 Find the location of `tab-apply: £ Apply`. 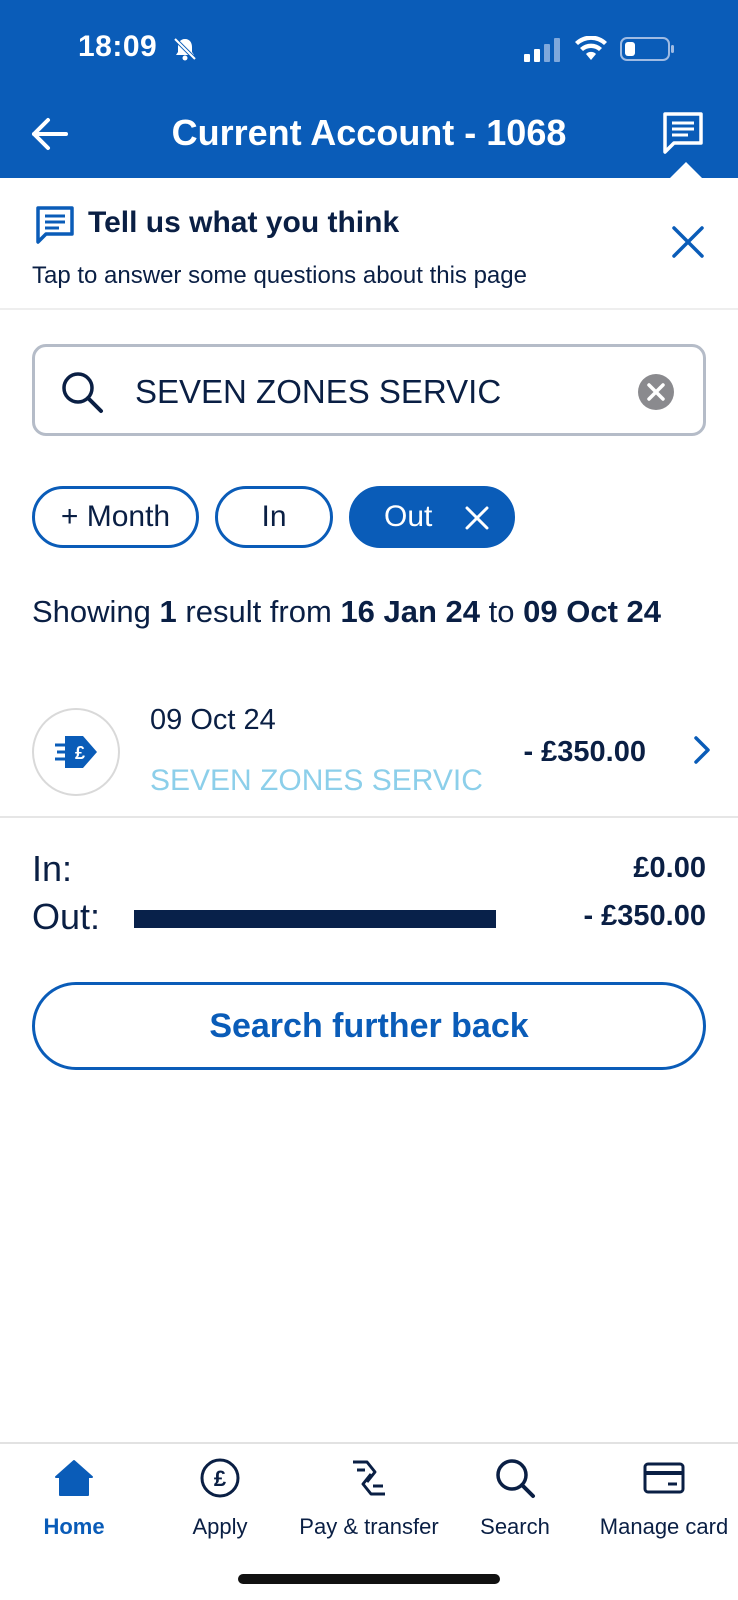

tab-apply: £ Apply is located at coordinates (220, 1511).